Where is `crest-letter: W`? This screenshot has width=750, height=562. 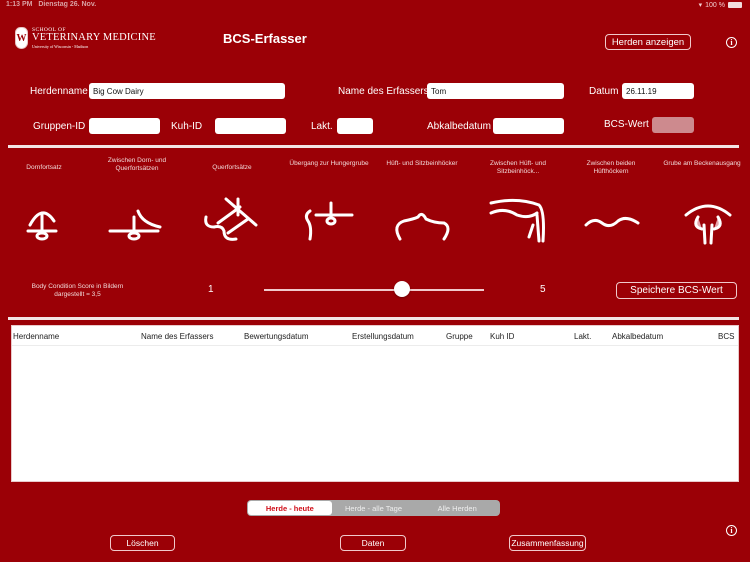 crest-letter: W is located at coordinates (21, 38).